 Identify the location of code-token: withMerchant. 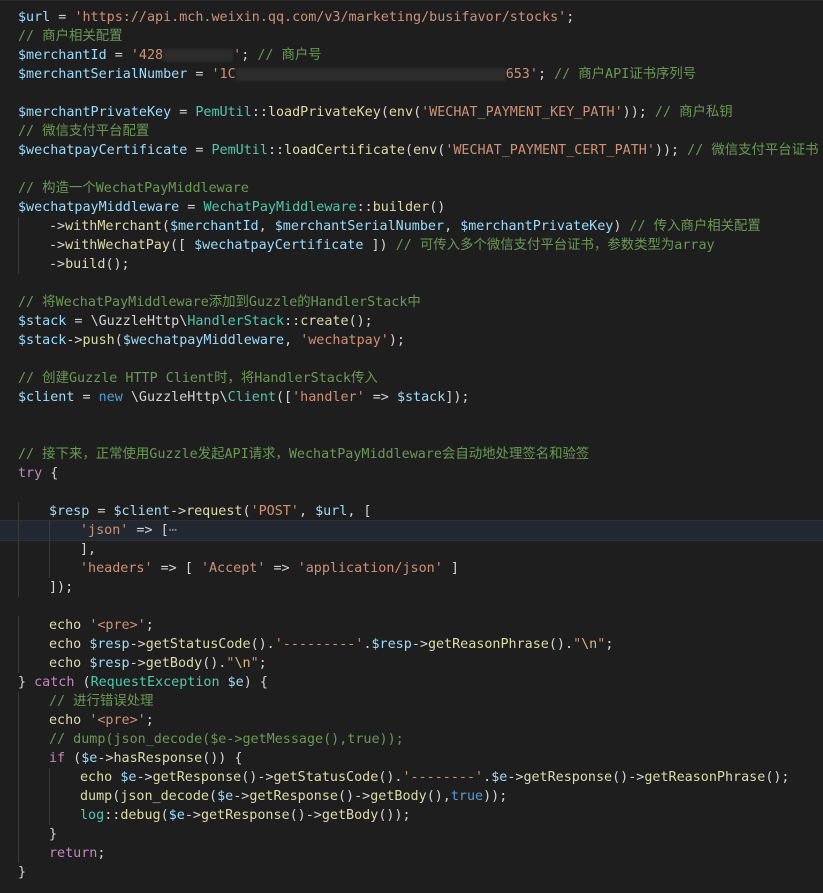
(113, 226).